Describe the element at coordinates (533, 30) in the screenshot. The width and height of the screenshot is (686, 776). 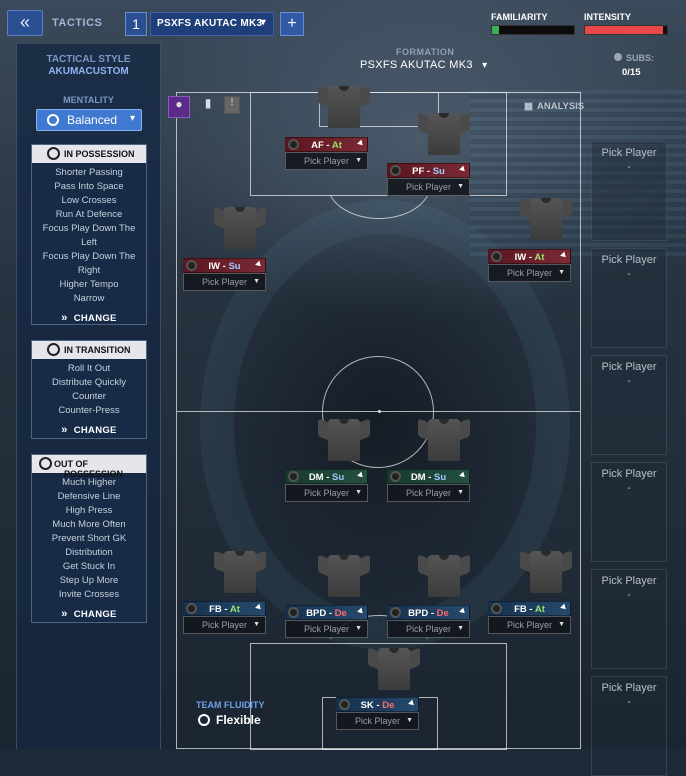
I see `familiarity-bar` at that location.